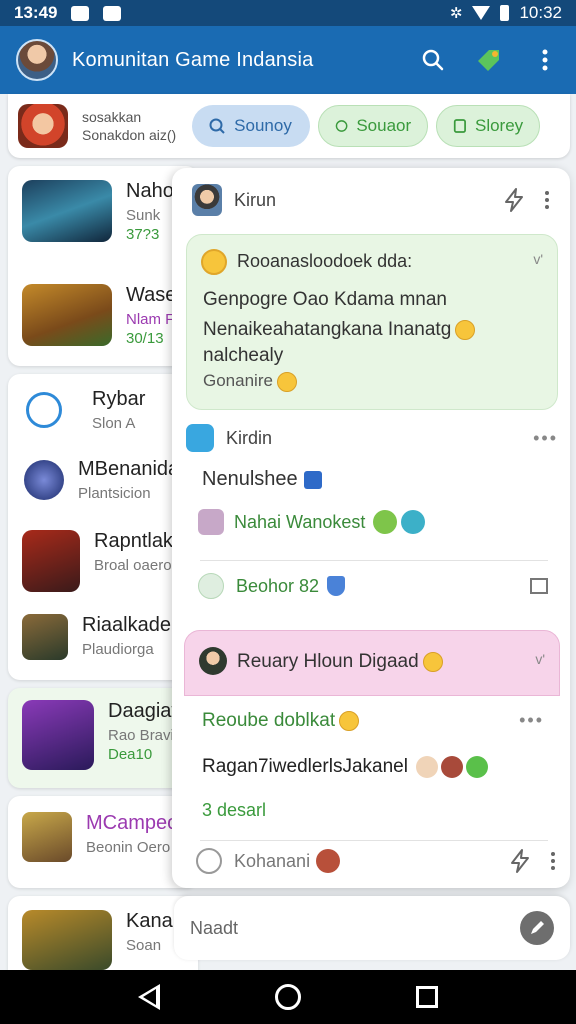 The width and height of the screenshot is (576, 1024). Describe the element at coordinates (376, 861) in the screenshot. I see `thread-footer: Kohanani` at that location.